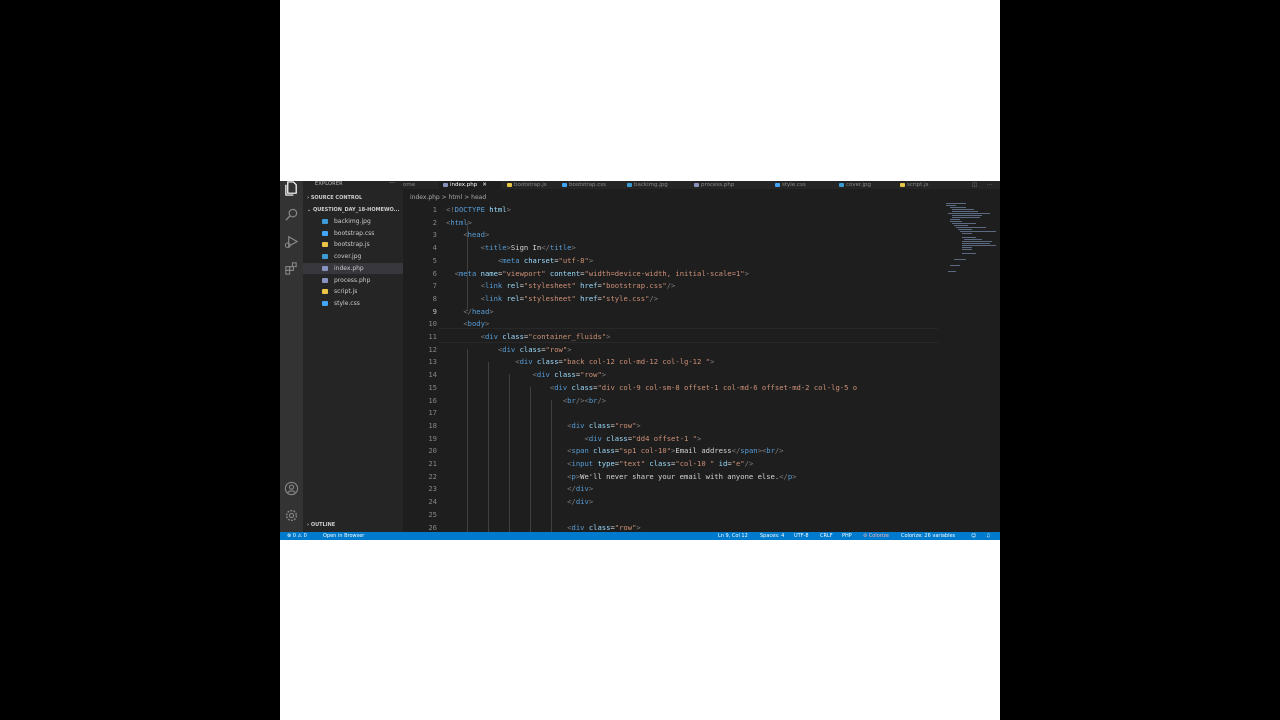  Describe the element at coordinates (529, 185) in the screenshot. I see `tab-bootstrap-js: bootstrap.js` at that location.